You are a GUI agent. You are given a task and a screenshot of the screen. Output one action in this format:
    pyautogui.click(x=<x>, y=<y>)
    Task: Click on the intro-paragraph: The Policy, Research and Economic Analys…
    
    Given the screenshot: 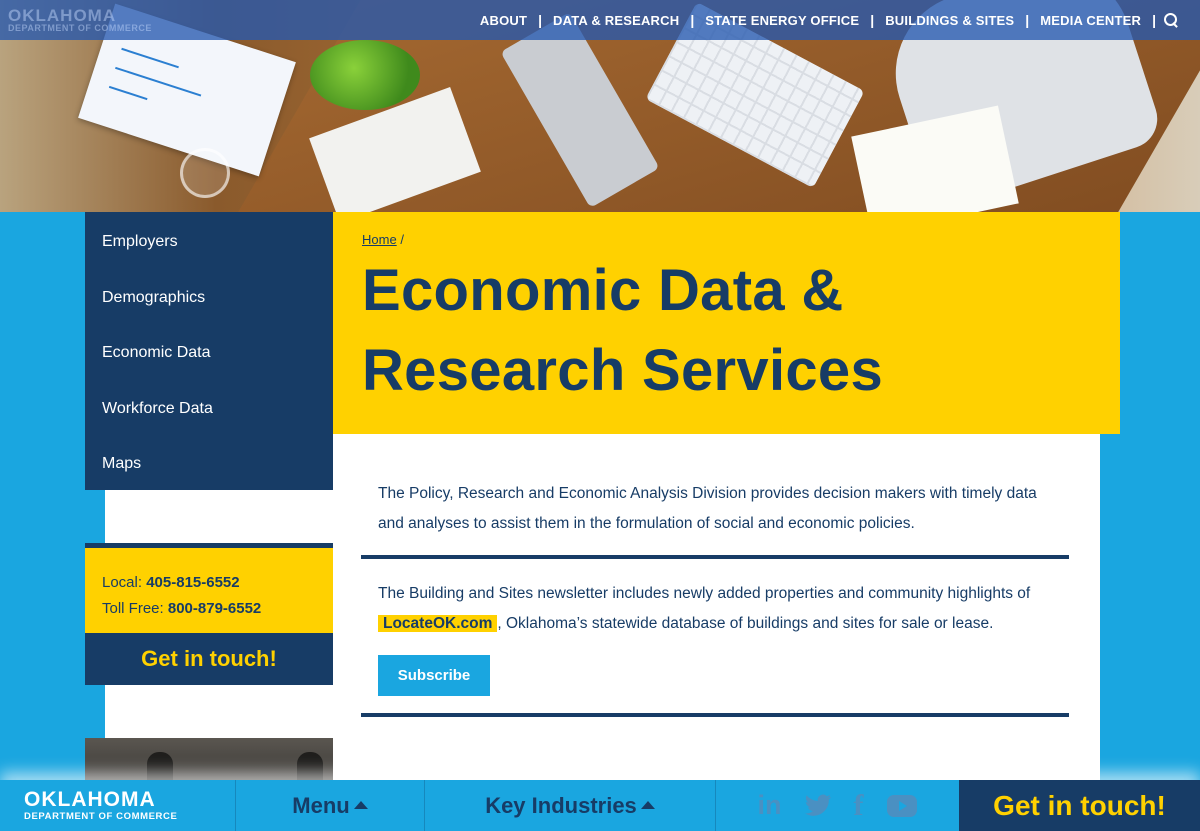 What is the action you would take?
    pyautogui.click(x=707, y=508)
    